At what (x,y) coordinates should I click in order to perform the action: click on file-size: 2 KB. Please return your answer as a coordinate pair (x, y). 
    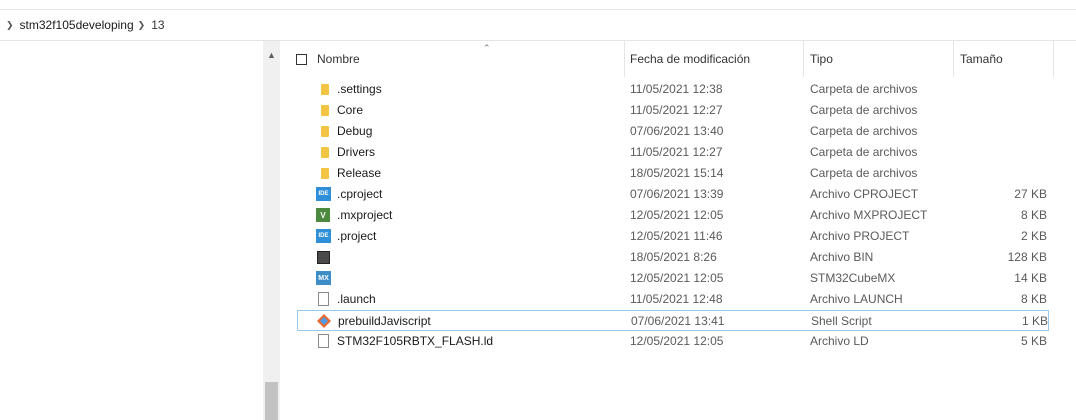
    Looking at the image, I should click on (1033, 236).